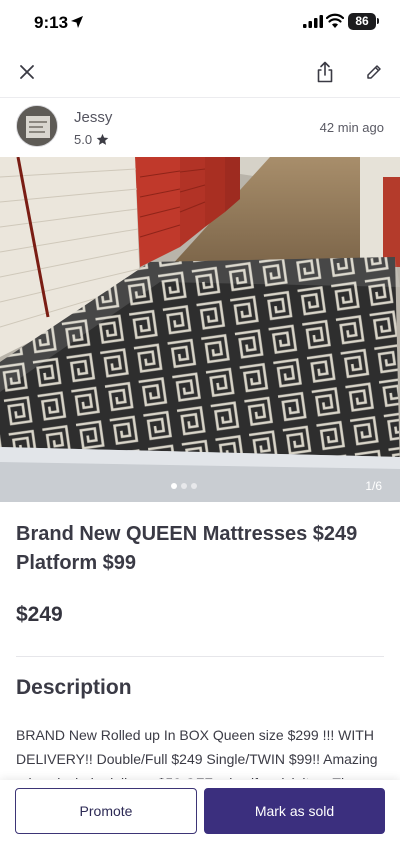 This screenshot has height=865, width=400. What do you see at coordinates (351, 127) in the screenshot?
I see `post-time: 42 min ago` at bounding box center [351, 127].